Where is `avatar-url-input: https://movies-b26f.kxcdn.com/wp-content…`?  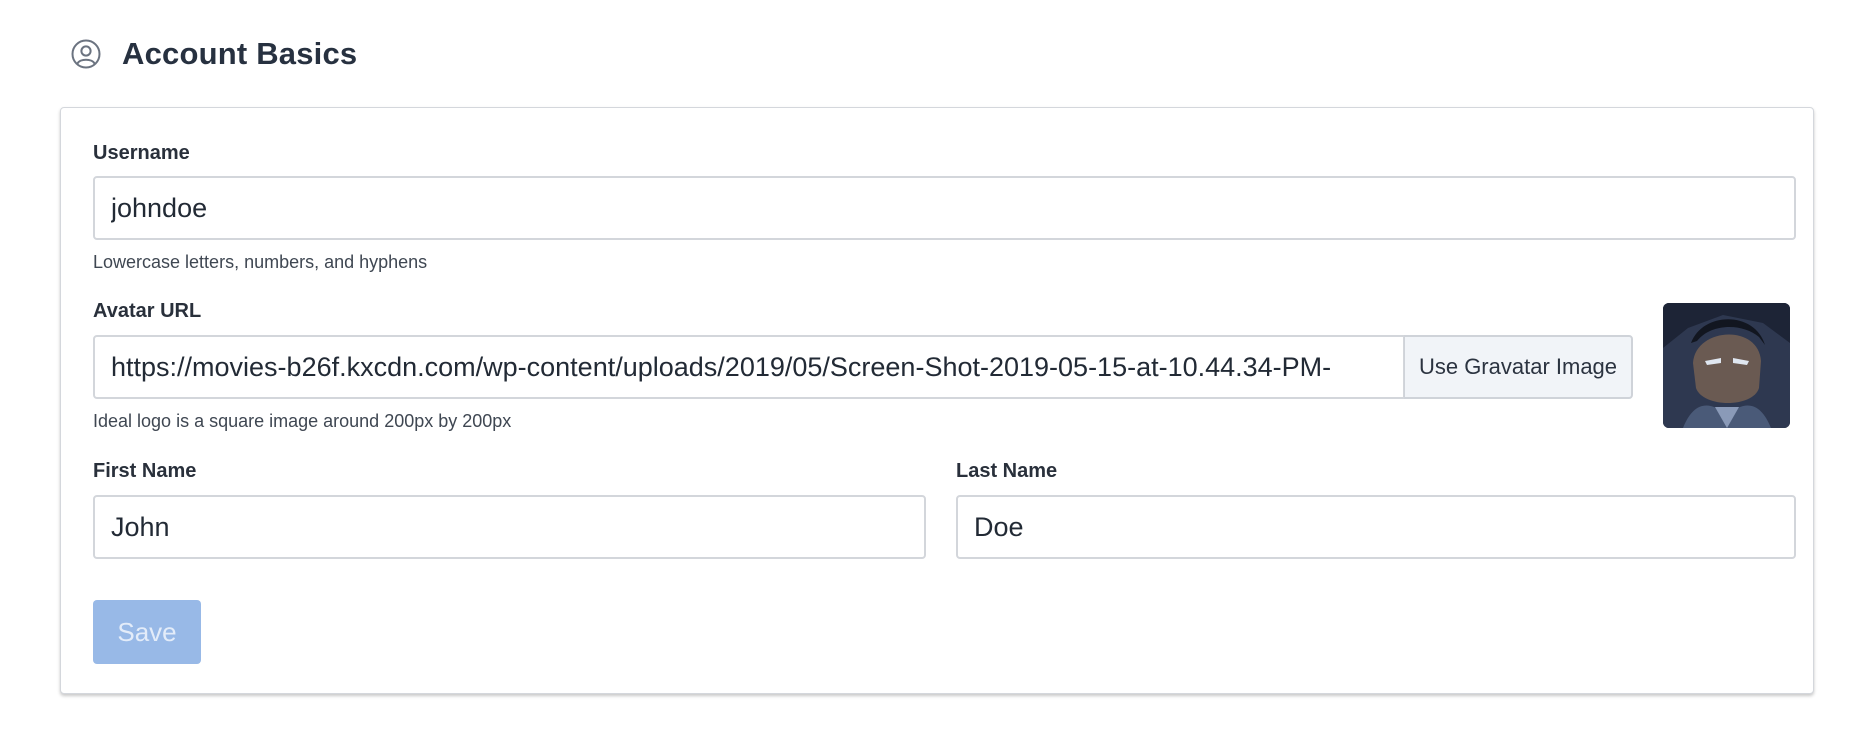 avatar-url-input: https://movies-b26f.kxcdn.com/wp-content… is located at coordinates (749, 367).